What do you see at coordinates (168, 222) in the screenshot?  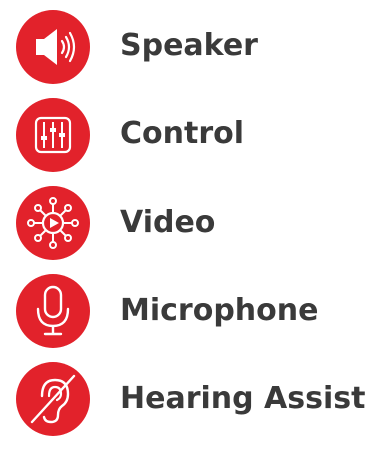 I see `feature-label-video: Video` at bounding box center [168, 222].